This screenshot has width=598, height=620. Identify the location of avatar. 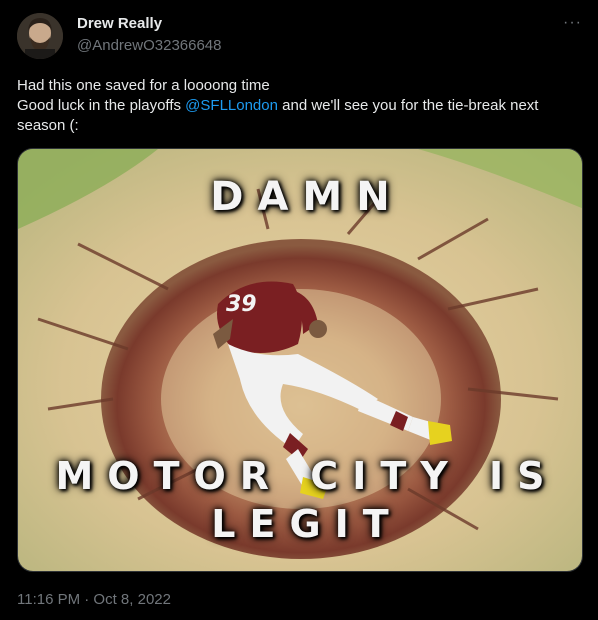
(40, 36).